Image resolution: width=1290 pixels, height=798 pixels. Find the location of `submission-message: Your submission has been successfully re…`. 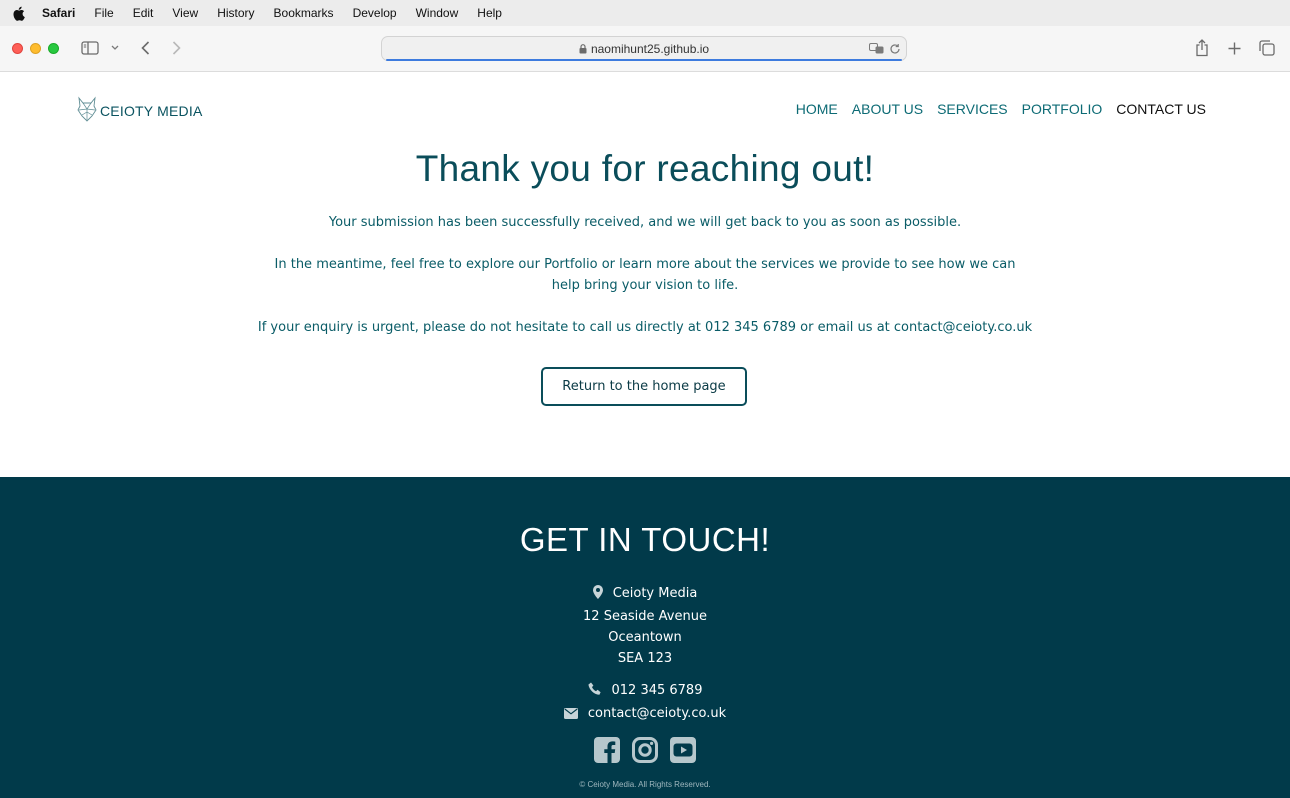

submission-message: Your submission has been successfully re… is located at coordinates (645, 222).